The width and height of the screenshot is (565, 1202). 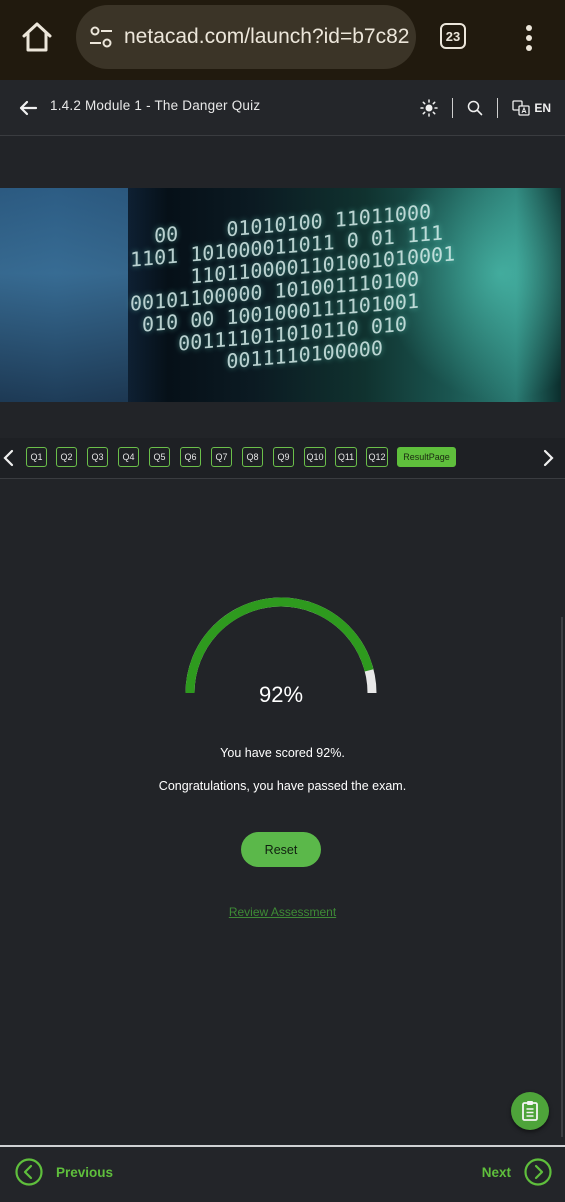 What do you see at coordinates (282, 912) in the screenshot?
I see `review-assessment-link: Review Assessment` at bounding box center [282, 912].